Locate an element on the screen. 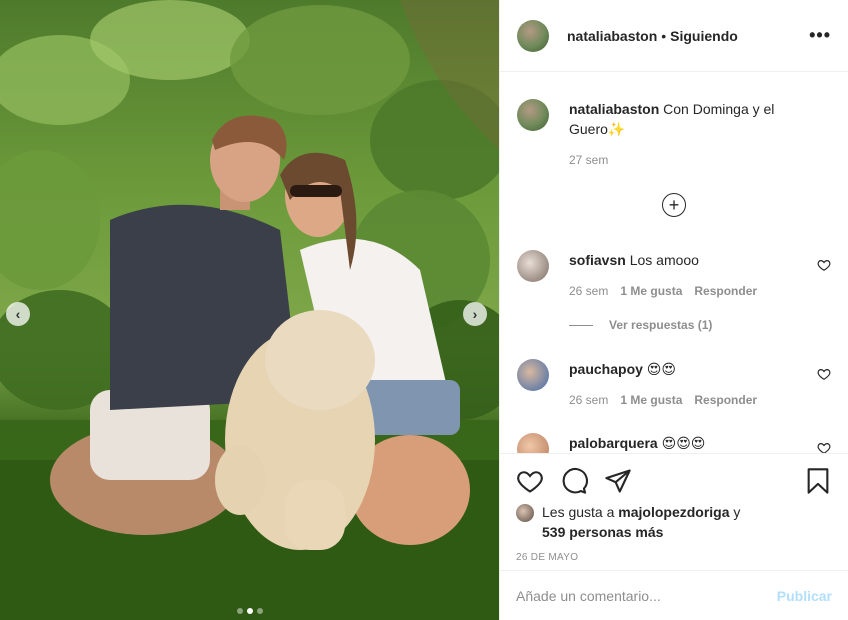  comment-username: sofiavsn is located at coordinates (597, 260).